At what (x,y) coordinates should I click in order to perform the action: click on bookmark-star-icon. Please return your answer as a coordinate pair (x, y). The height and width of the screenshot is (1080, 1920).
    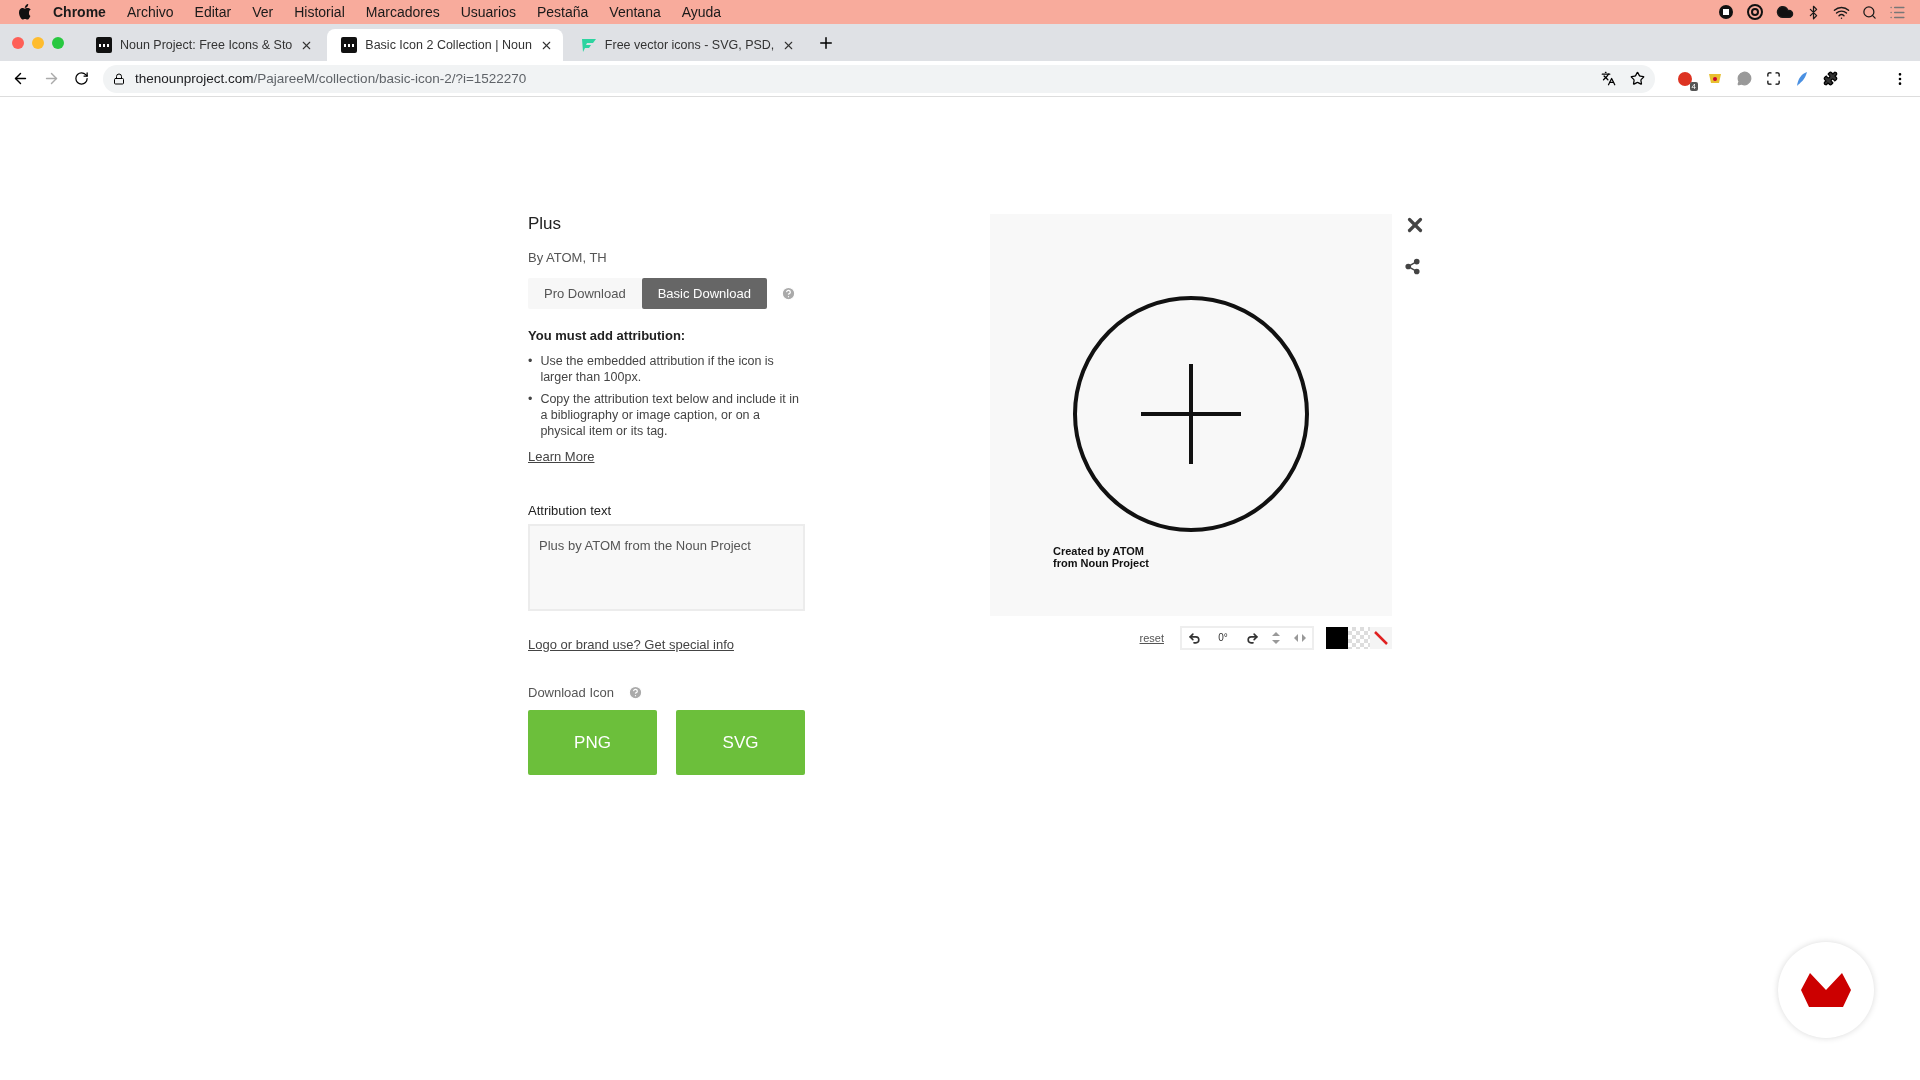
    Looking at the image, I should click on (1637, 78).